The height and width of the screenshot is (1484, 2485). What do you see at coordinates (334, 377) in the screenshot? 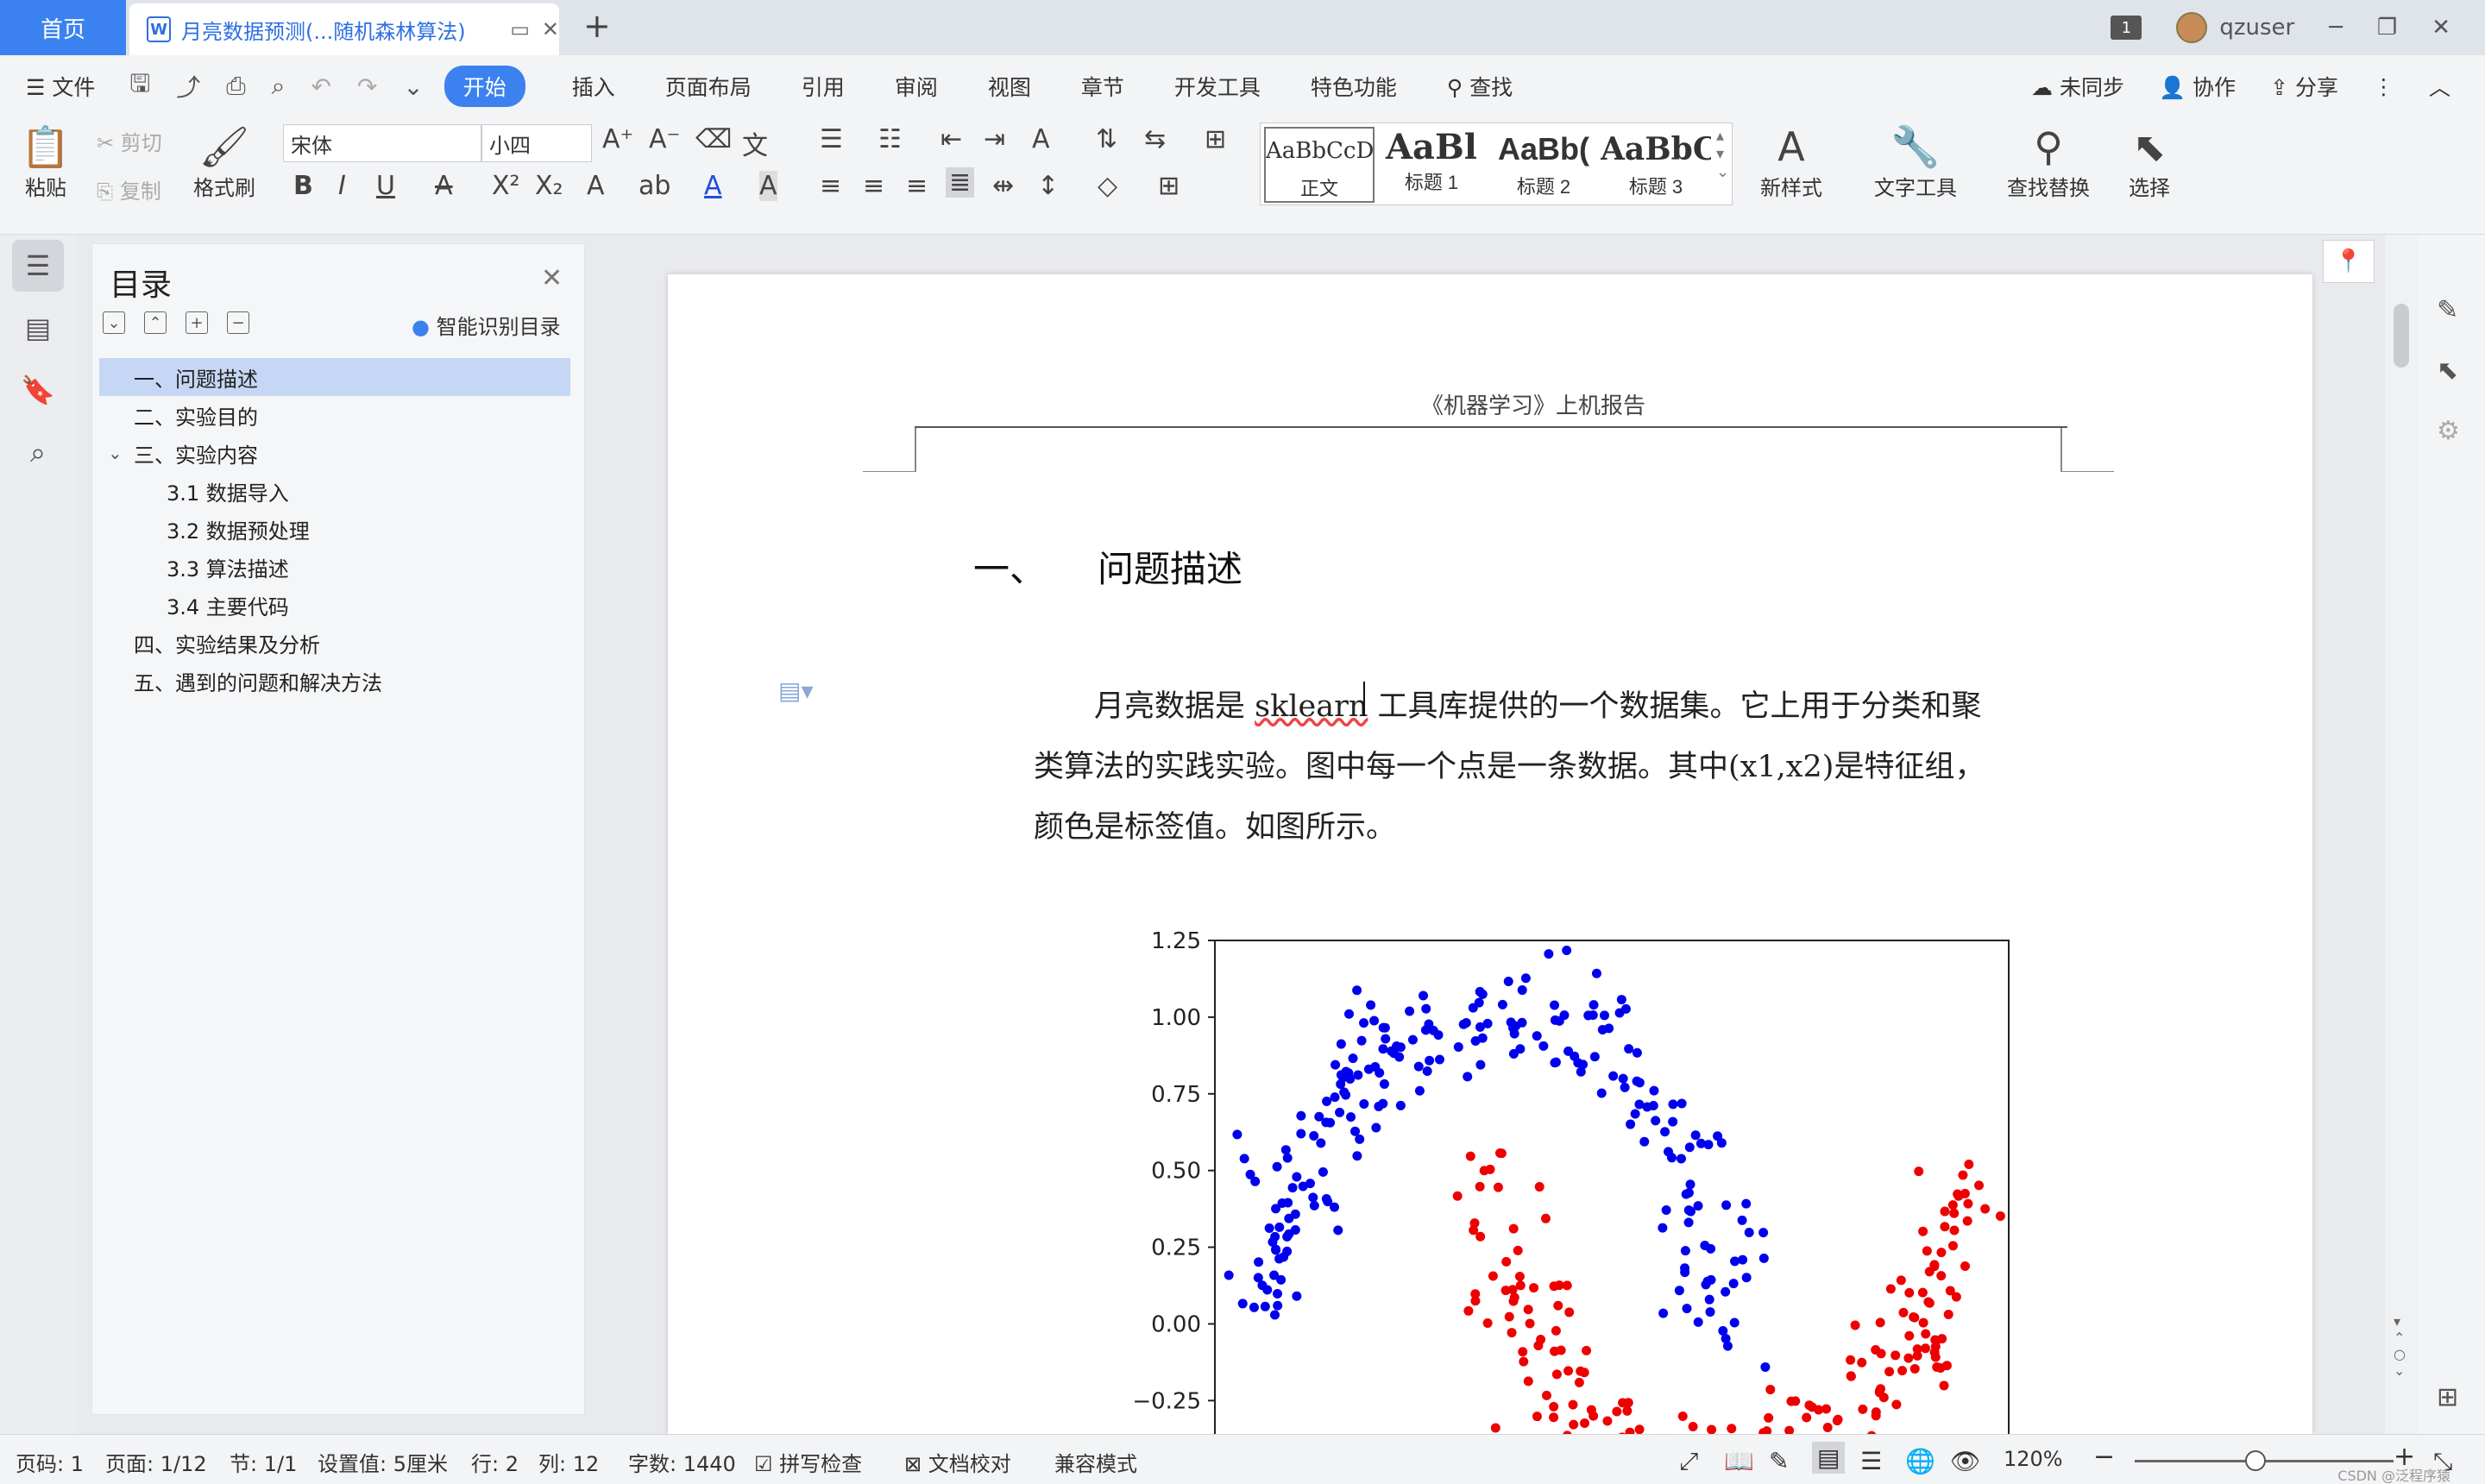
I see `toc-item: 一、问题描述` at bounding box center [334, 377].